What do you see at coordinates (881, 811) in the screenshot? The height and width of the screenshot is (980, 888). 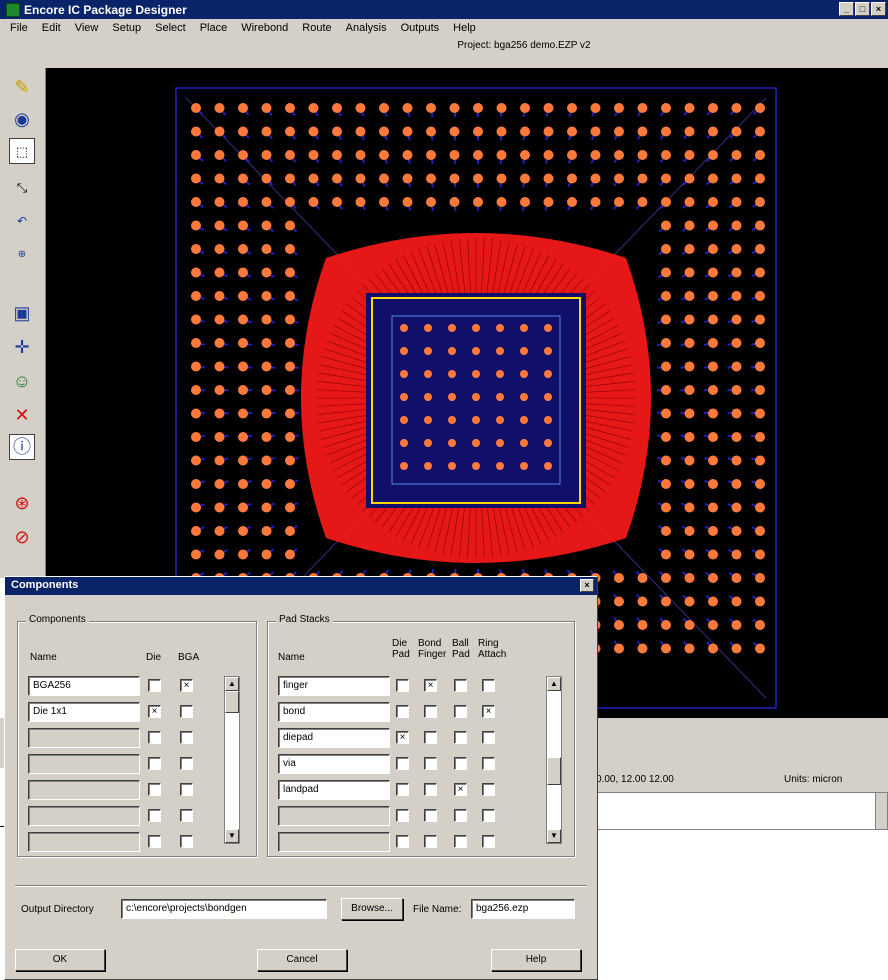 I see `message-scrollbar` at bounding box center [881, 811].